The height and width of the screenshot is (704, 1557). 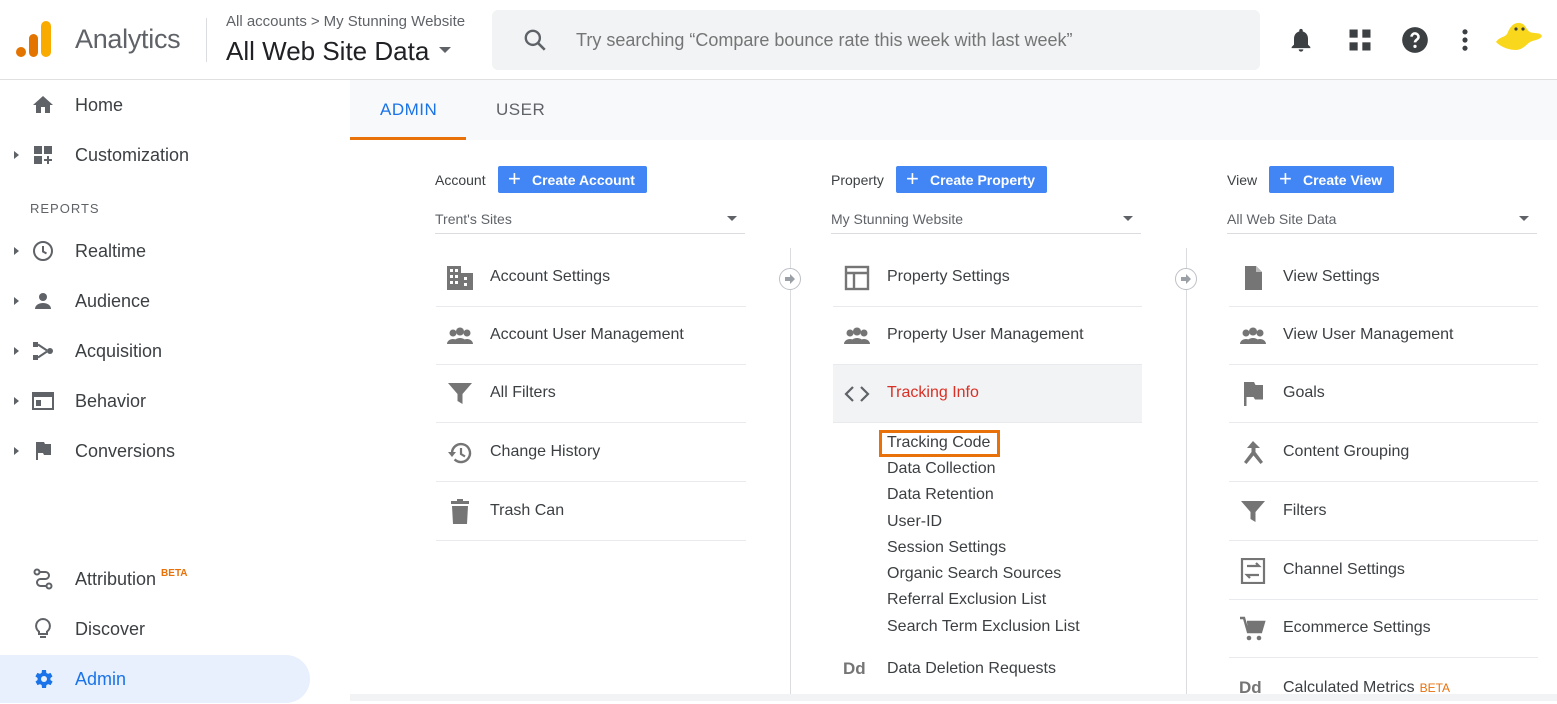 What do you see at coordinates (1383, 453) in the screenshot?
I see `content-grouping-row: Content Grouping` at bounding box center [1383, 453].